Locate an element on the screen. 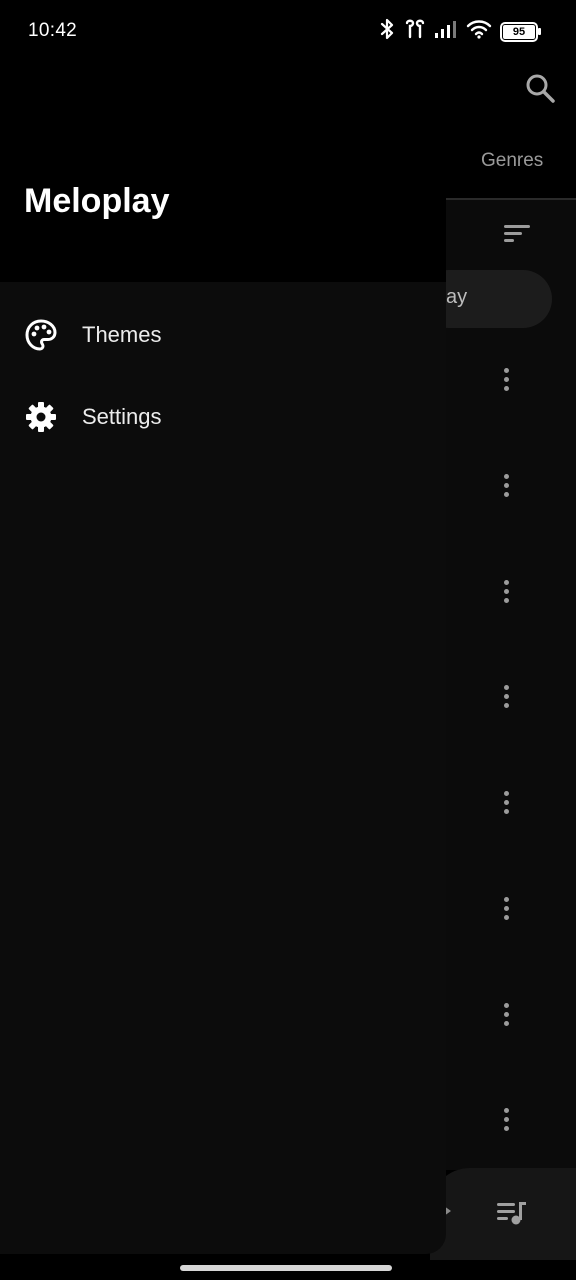  drawer-item-settings: Settings is located at coordinates (223, 417).